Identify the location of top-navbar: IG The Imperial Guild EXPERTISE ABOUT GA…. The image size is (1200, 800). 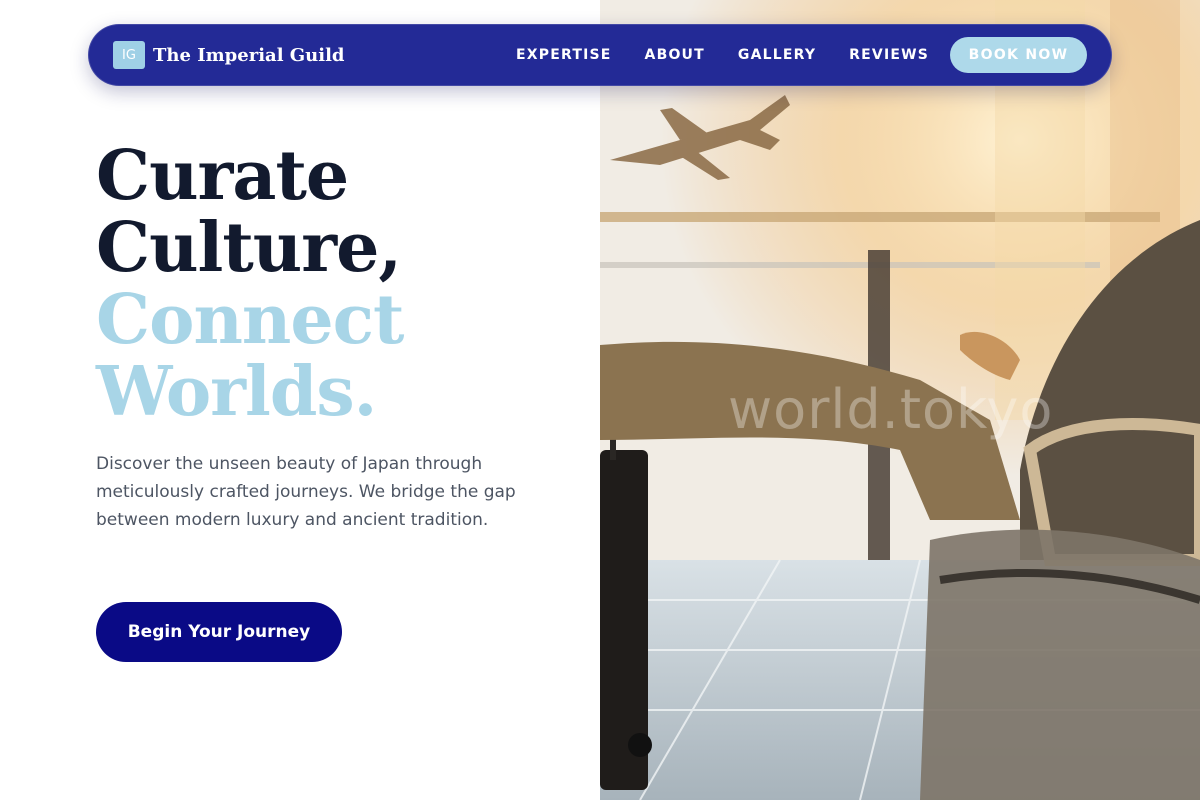
(600, 55).